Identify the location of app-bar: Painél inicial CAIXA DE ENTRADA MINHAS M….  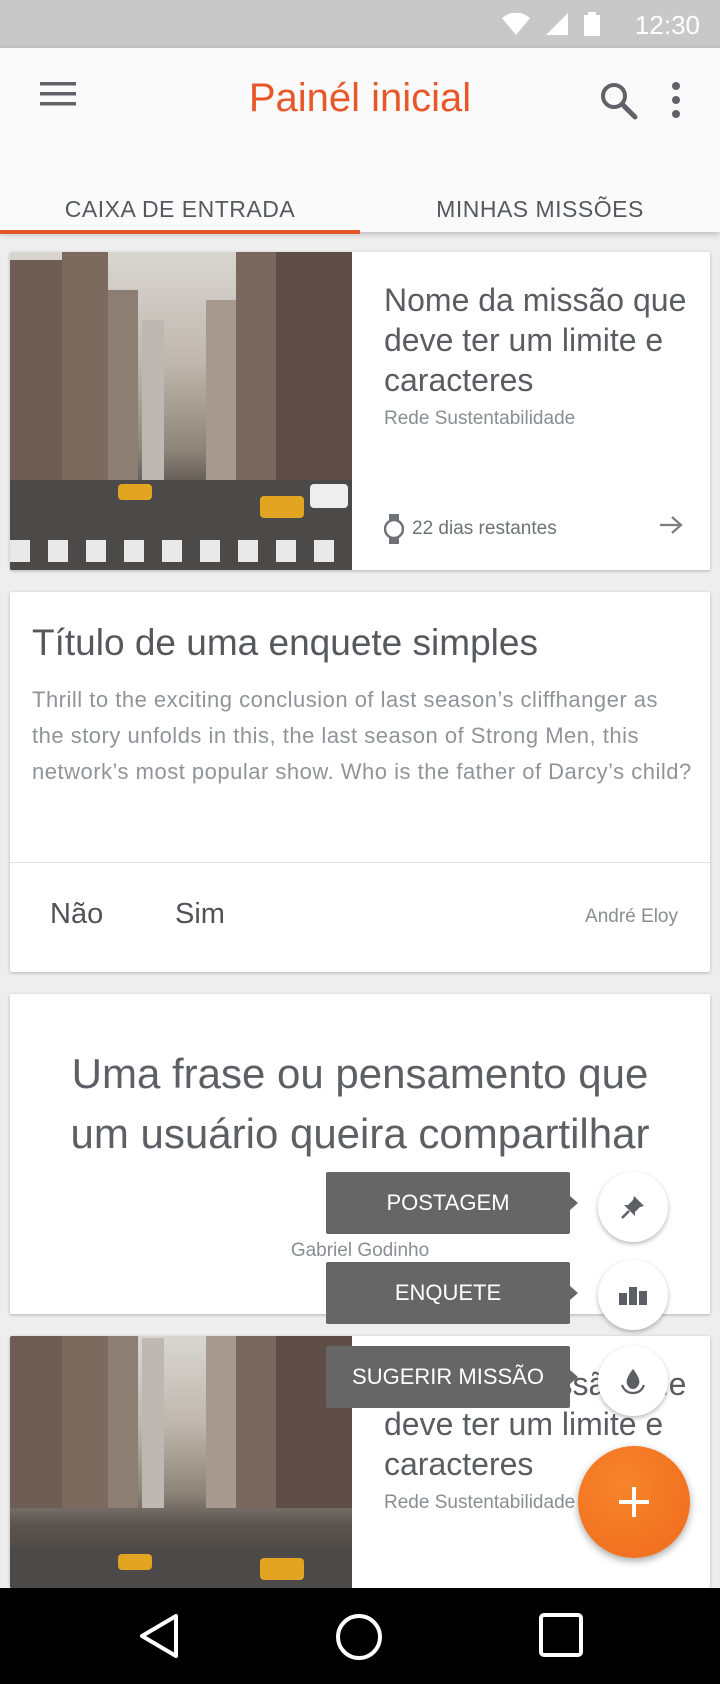
(360, 141).